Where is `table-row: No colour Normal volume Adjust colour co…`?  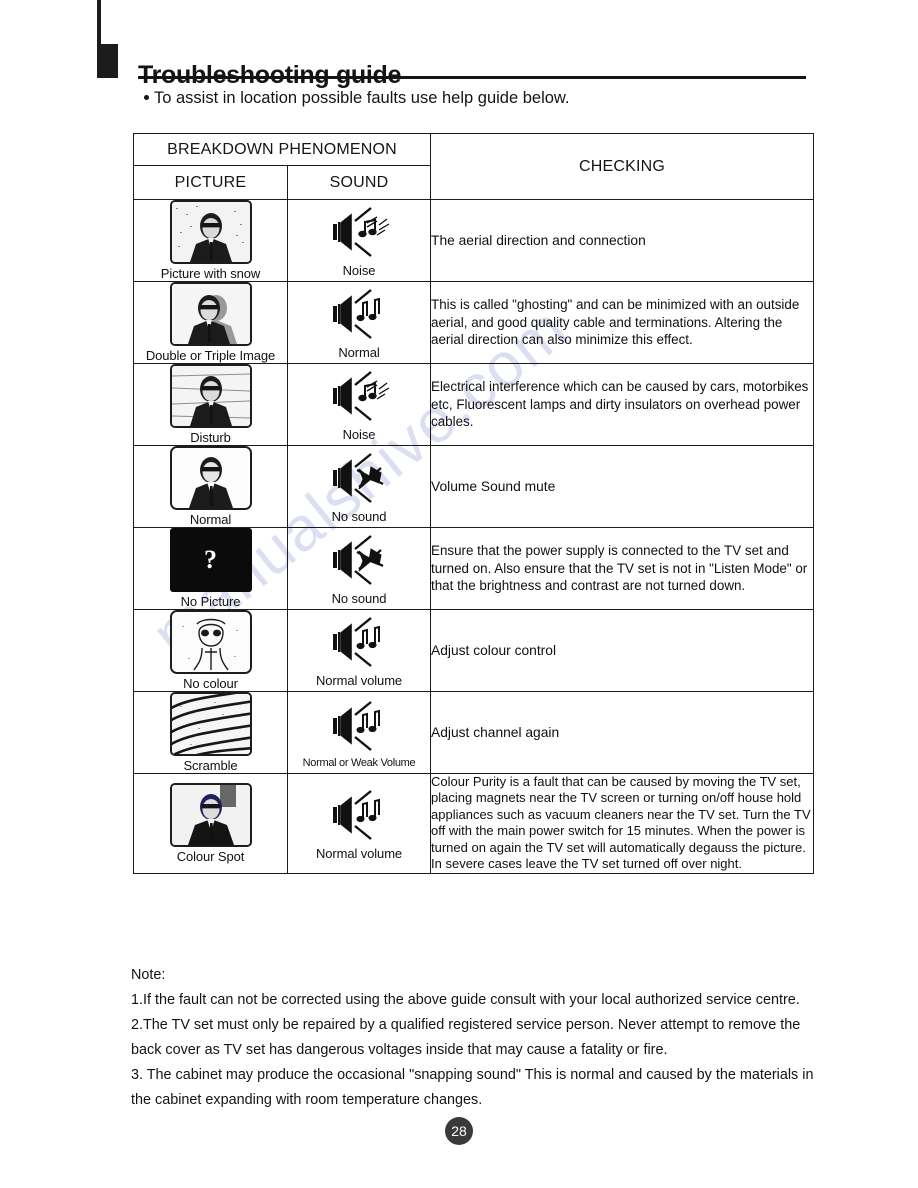 table-row: No colour Normal volume Adjust colour co… is located at coordinates (474, 650).